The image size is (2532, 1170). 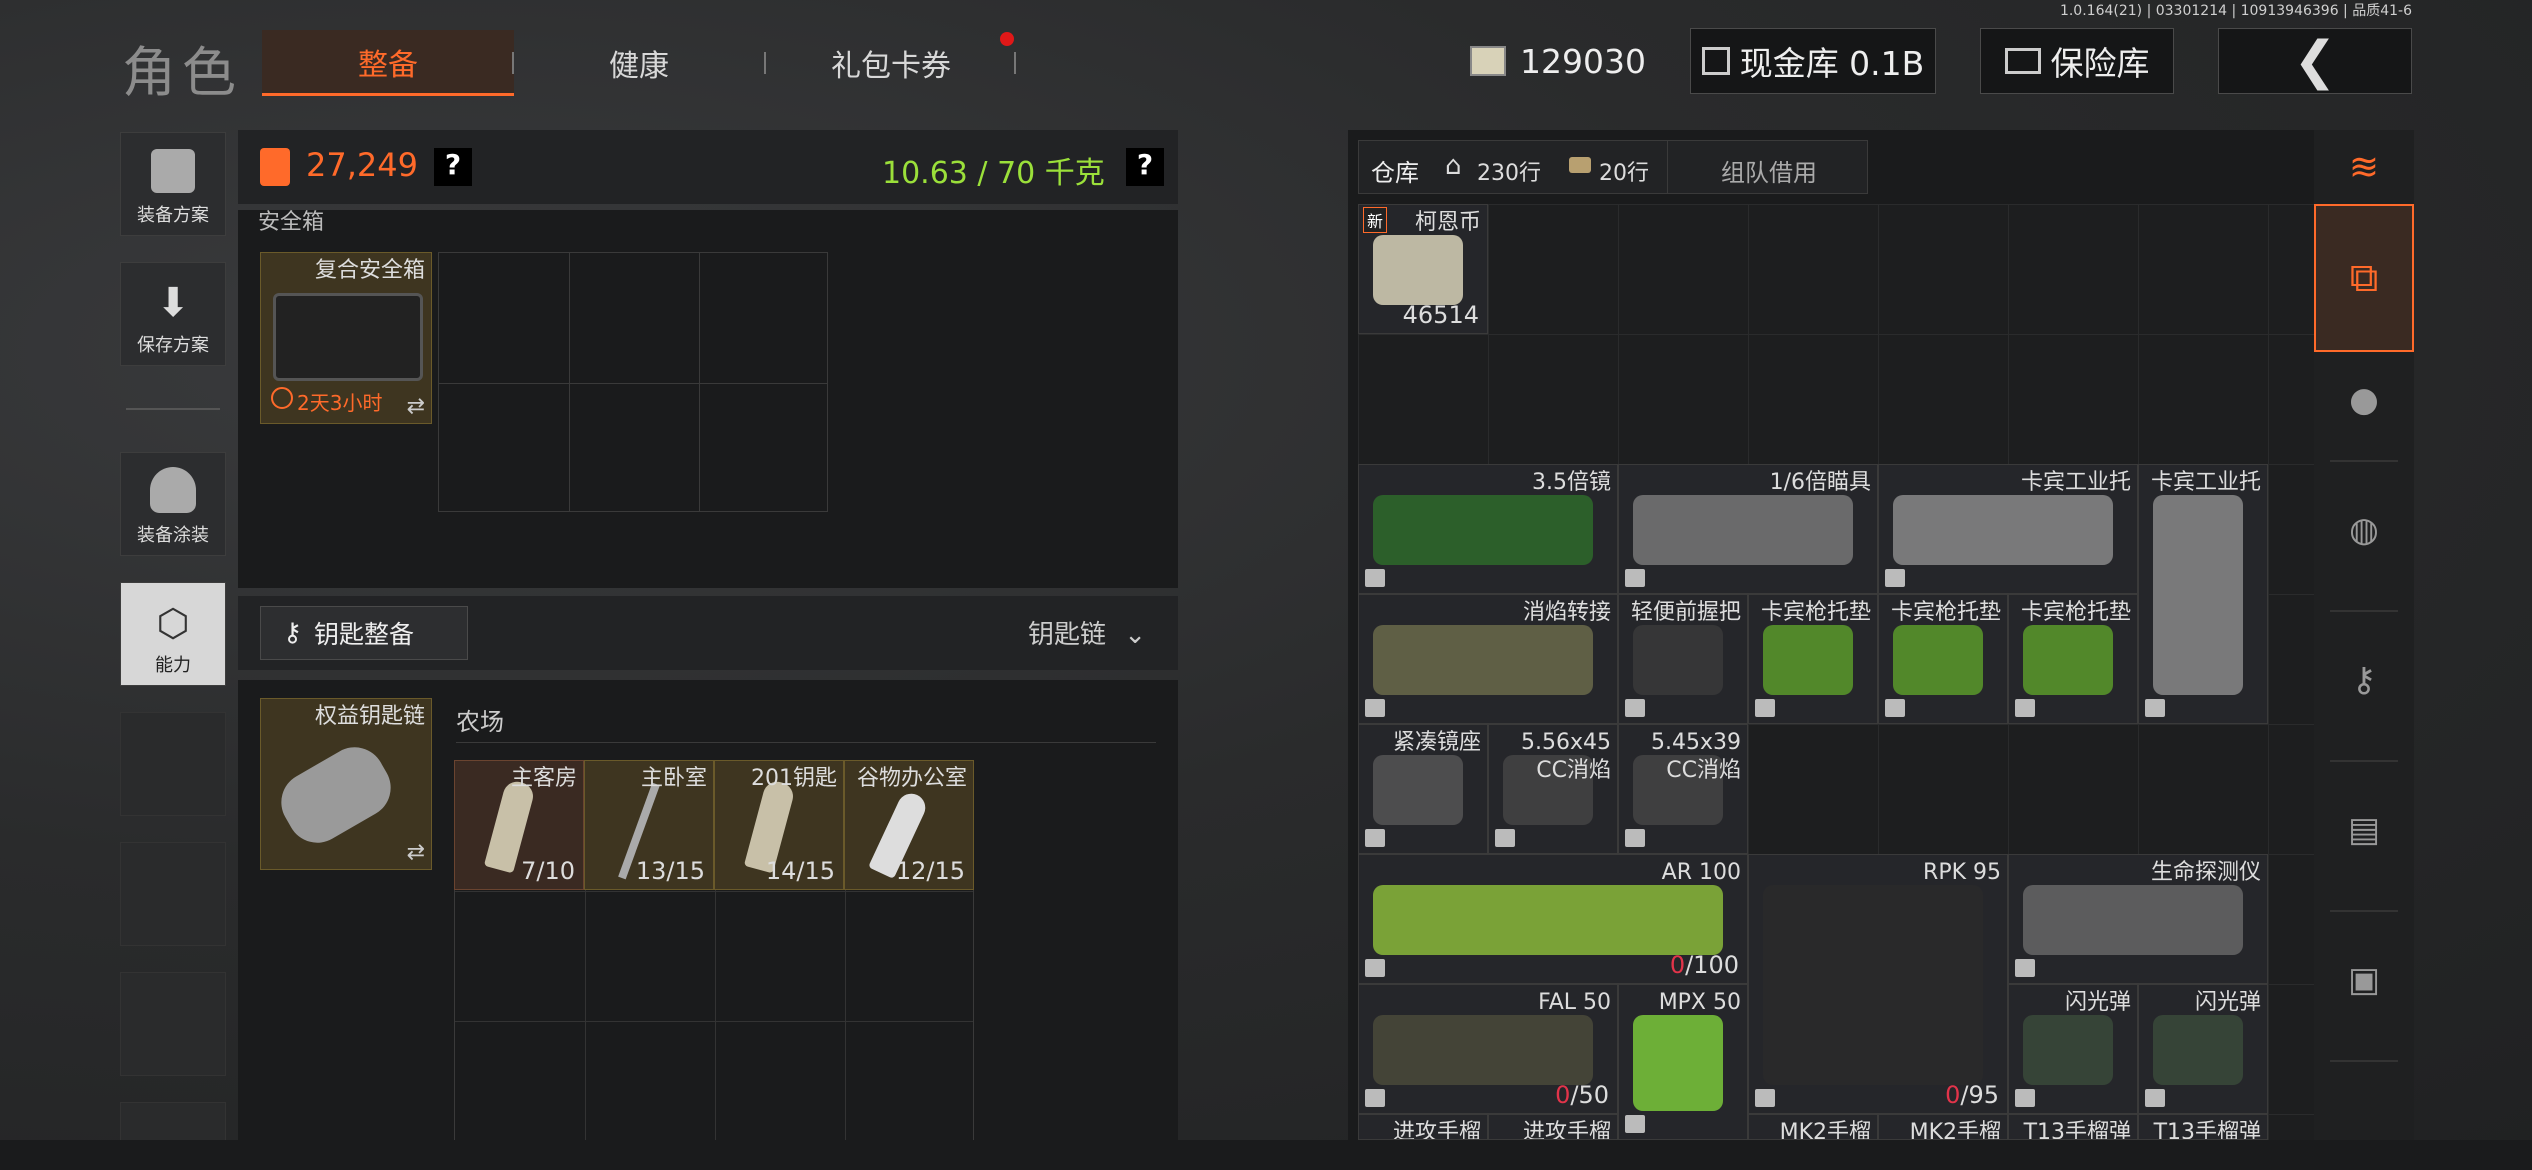 I want to click on warehouse-item: 紧凑镜座, so click(x=1423, y=789).